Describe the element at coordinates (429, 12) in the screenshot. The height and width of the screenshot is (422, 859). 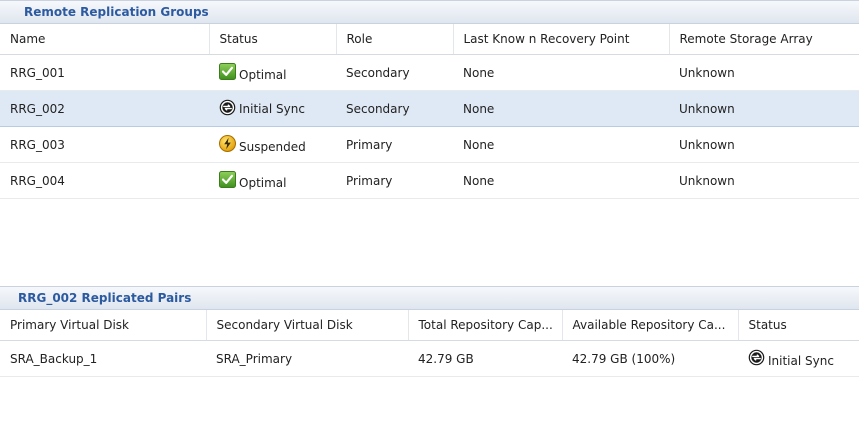
I see `rrg-panel-title: Remote Replication Groups` at that location.